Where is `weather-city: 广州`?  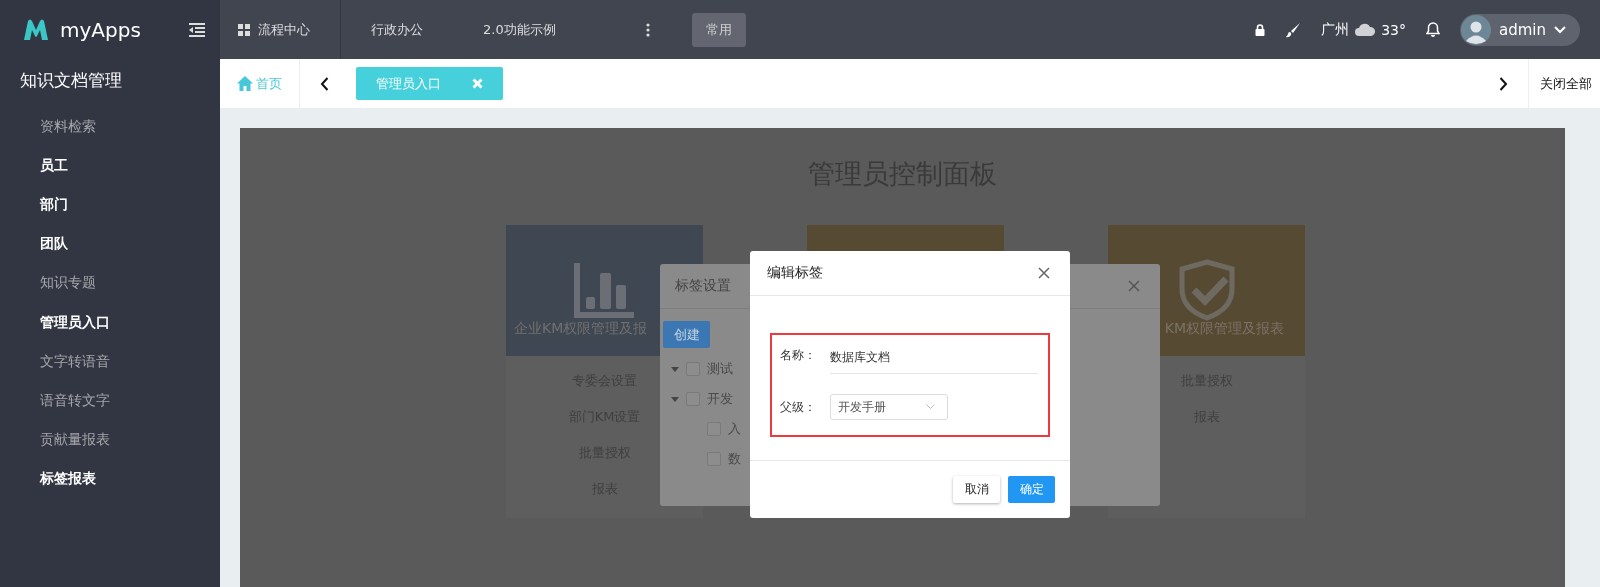 weather-city: 广州 is located at coordinates (1335, 29).